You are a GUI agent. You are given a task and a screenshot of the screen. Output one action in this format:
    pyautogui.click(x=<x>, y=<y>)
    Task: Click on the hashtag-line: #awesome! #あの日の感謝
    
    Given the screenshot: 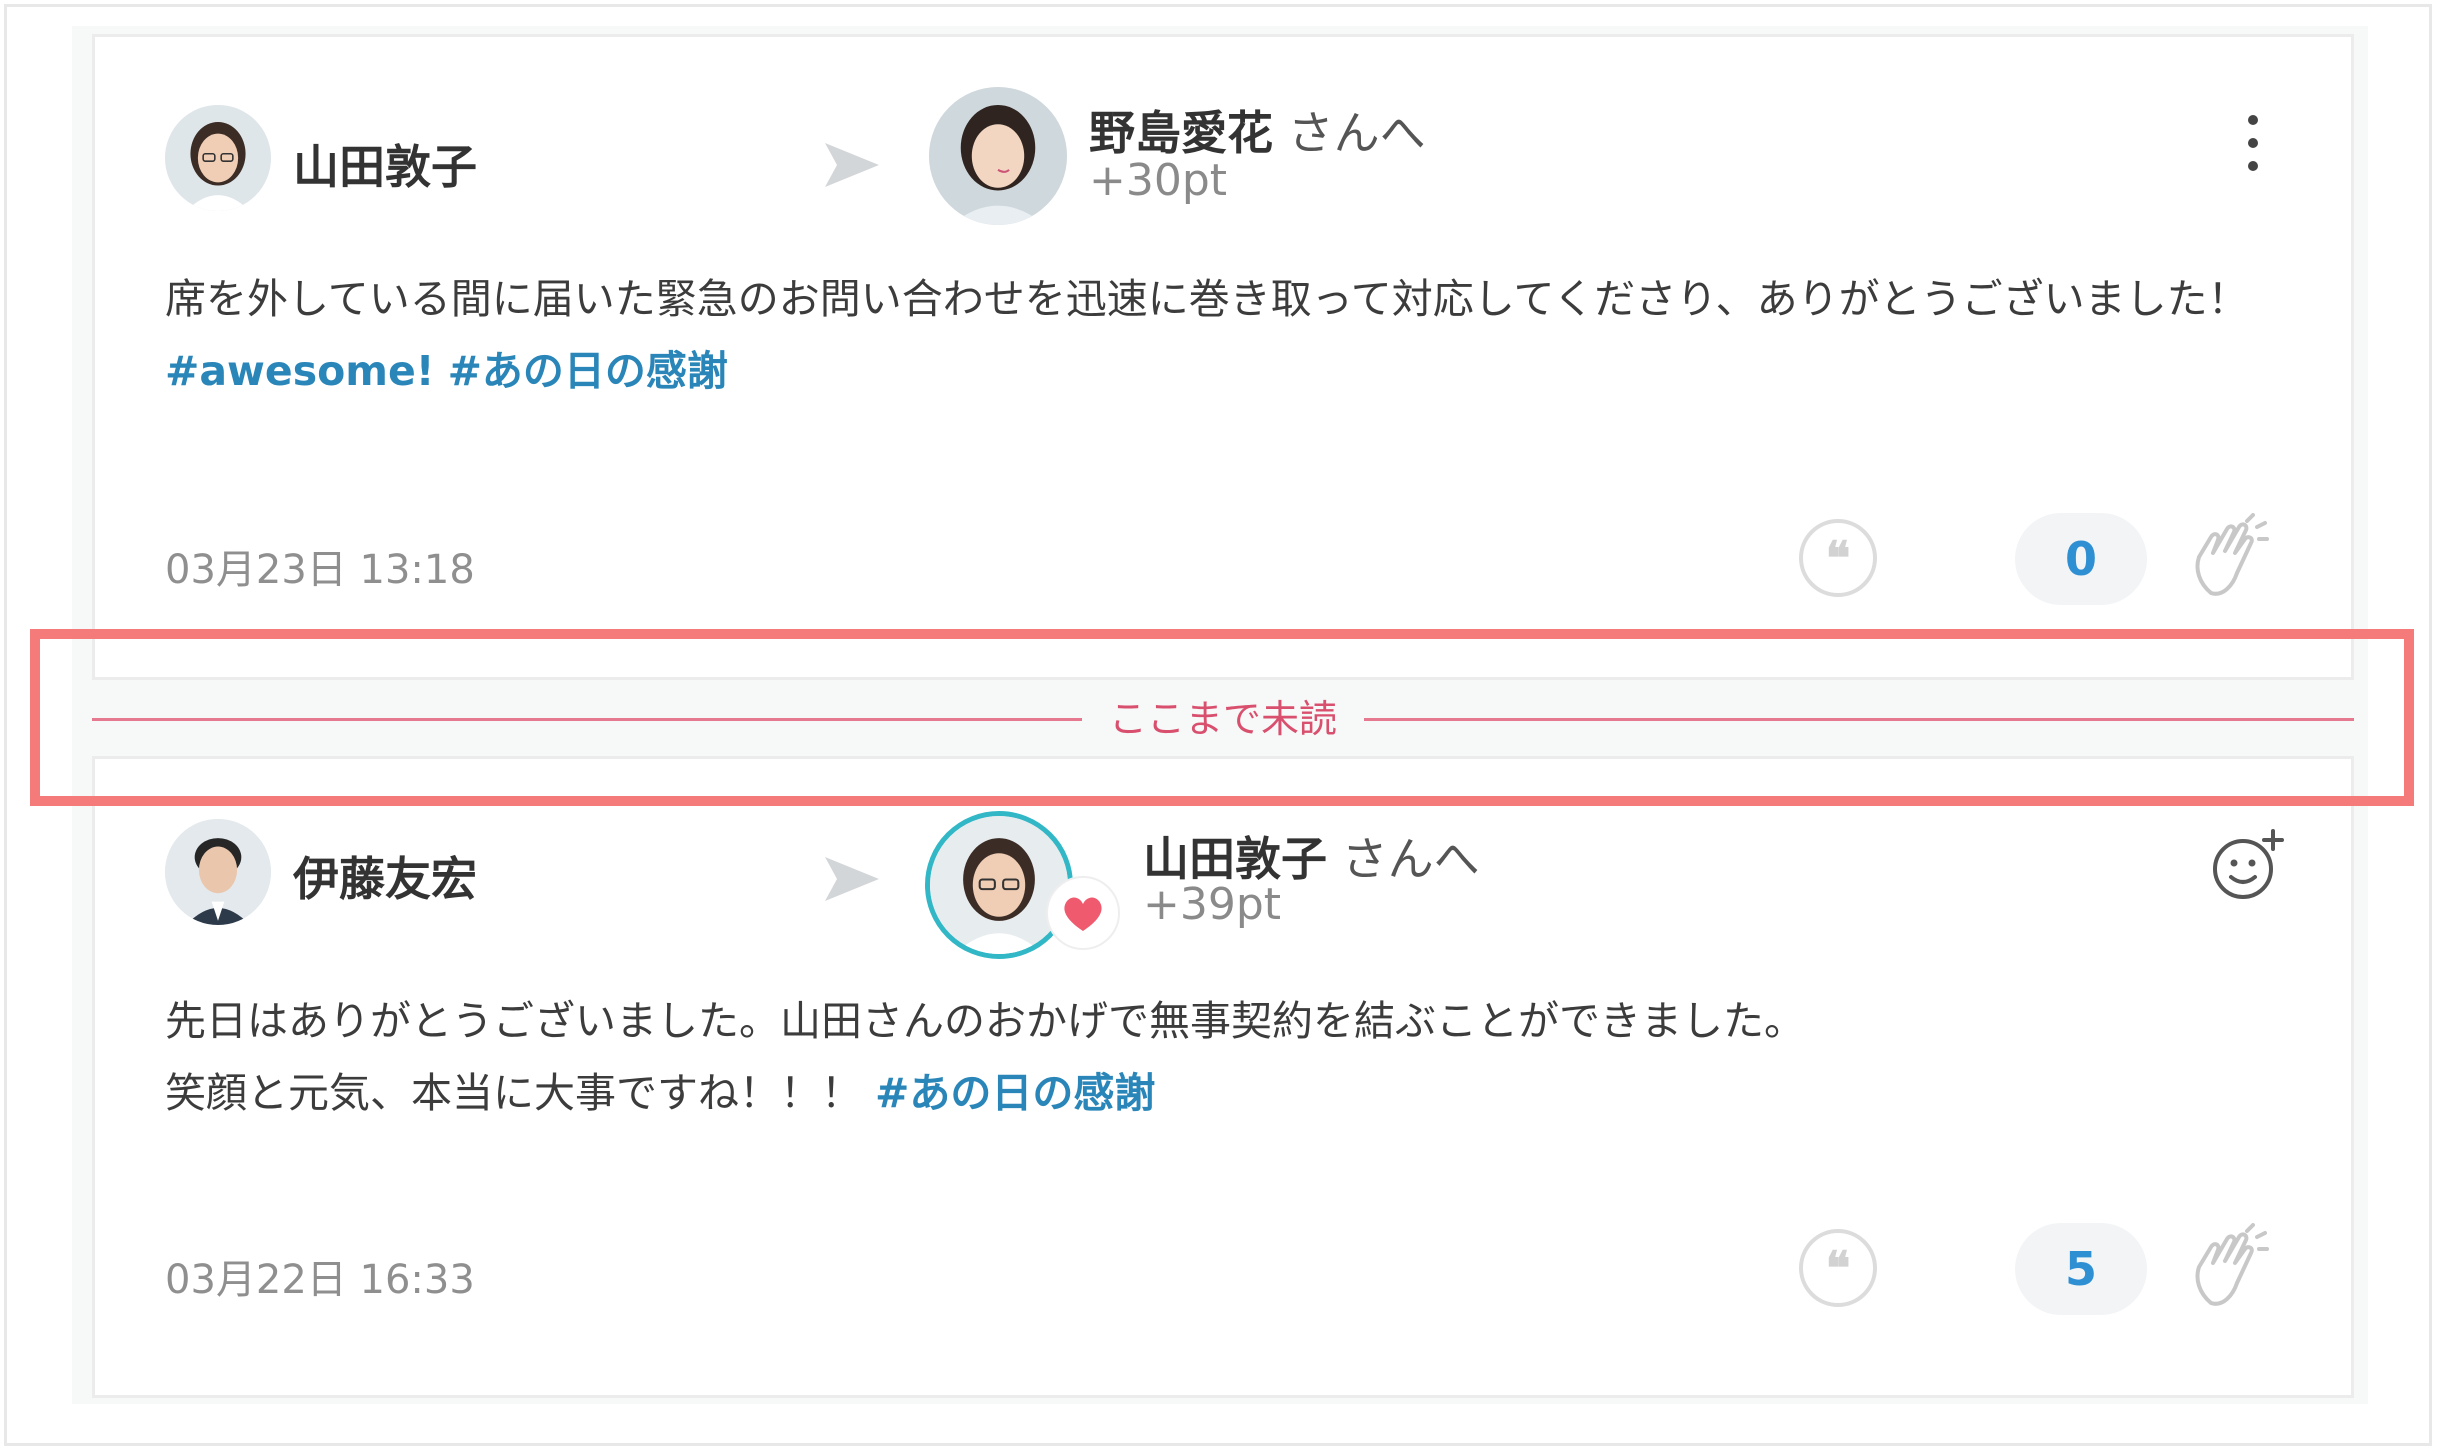 What is the action you would take?
    pyautogui.click(x=1207, y=371)
    